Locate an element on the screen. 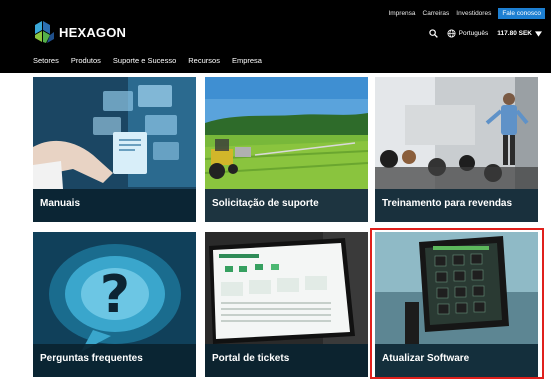 This screenshot has height=379, width=551. currency-label: 117.80 SEK is located at coordinates (514, 33).